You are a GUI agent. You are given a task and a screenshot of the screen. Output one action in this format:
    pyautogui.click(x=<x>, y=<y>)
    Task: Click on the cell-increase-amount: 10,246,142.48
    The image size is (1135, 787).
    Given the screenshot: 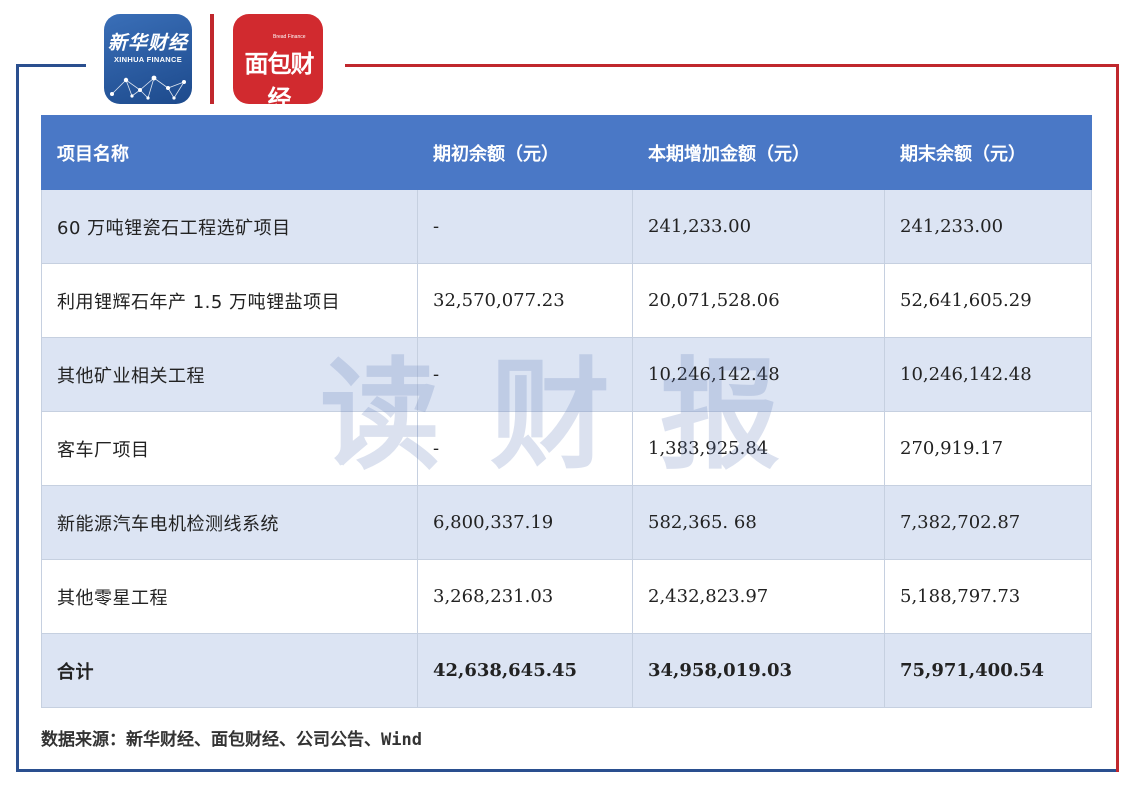 What is the action you would take?
    pyautogui.click(x=758, y=374)
    